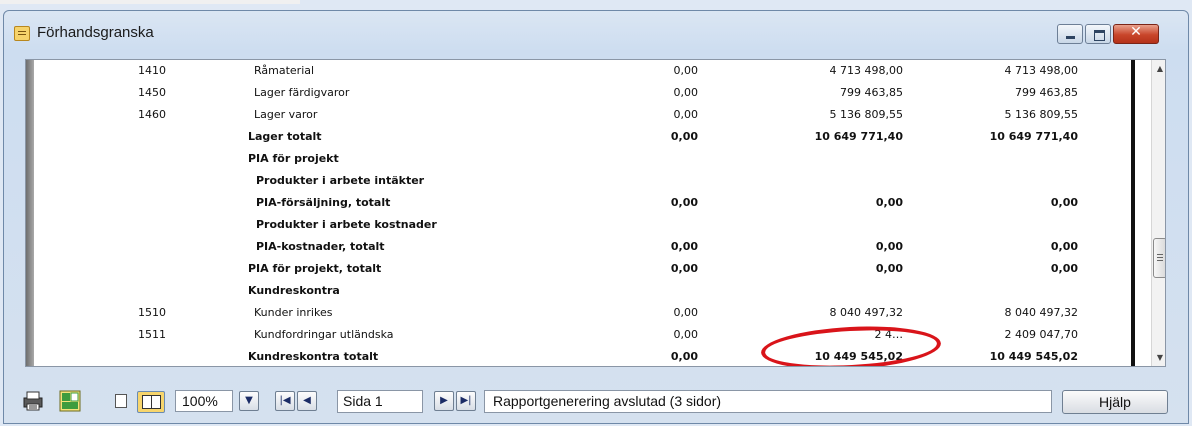  I want to click on name-cell: PIA för projekt, so click(293, 158).